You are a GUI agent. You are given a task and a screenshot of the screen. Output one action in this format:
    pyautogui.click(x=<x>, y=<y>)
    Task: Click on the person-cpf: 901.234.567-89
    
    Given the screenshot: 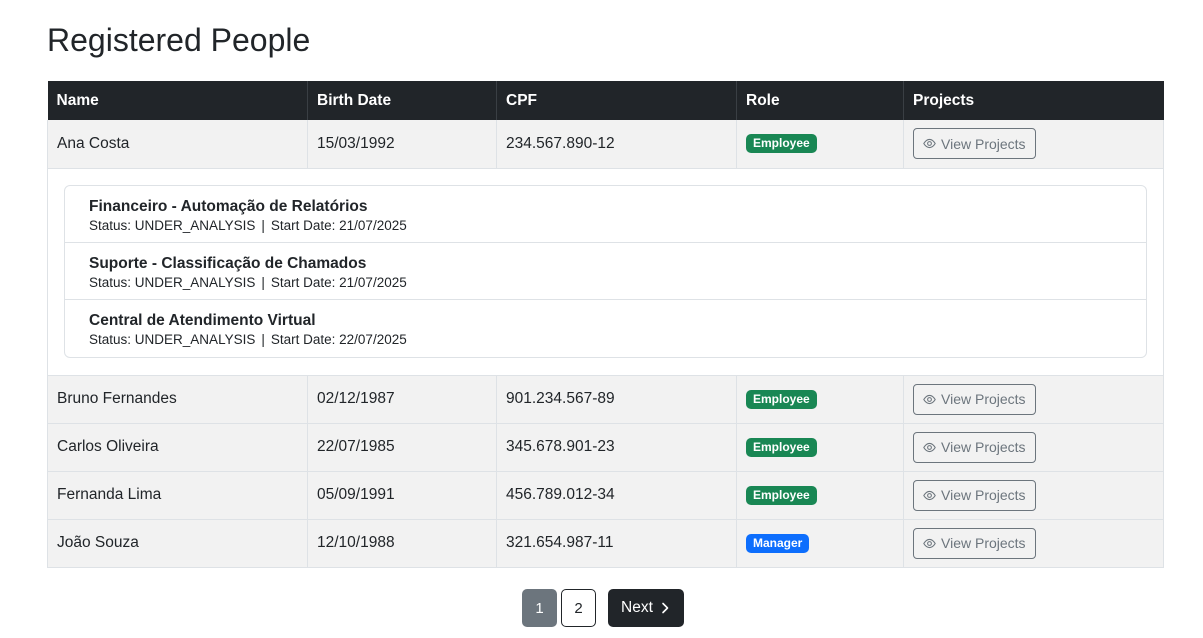 What is the action you would take?
    pyautogui.click(x=616, y=399)
    